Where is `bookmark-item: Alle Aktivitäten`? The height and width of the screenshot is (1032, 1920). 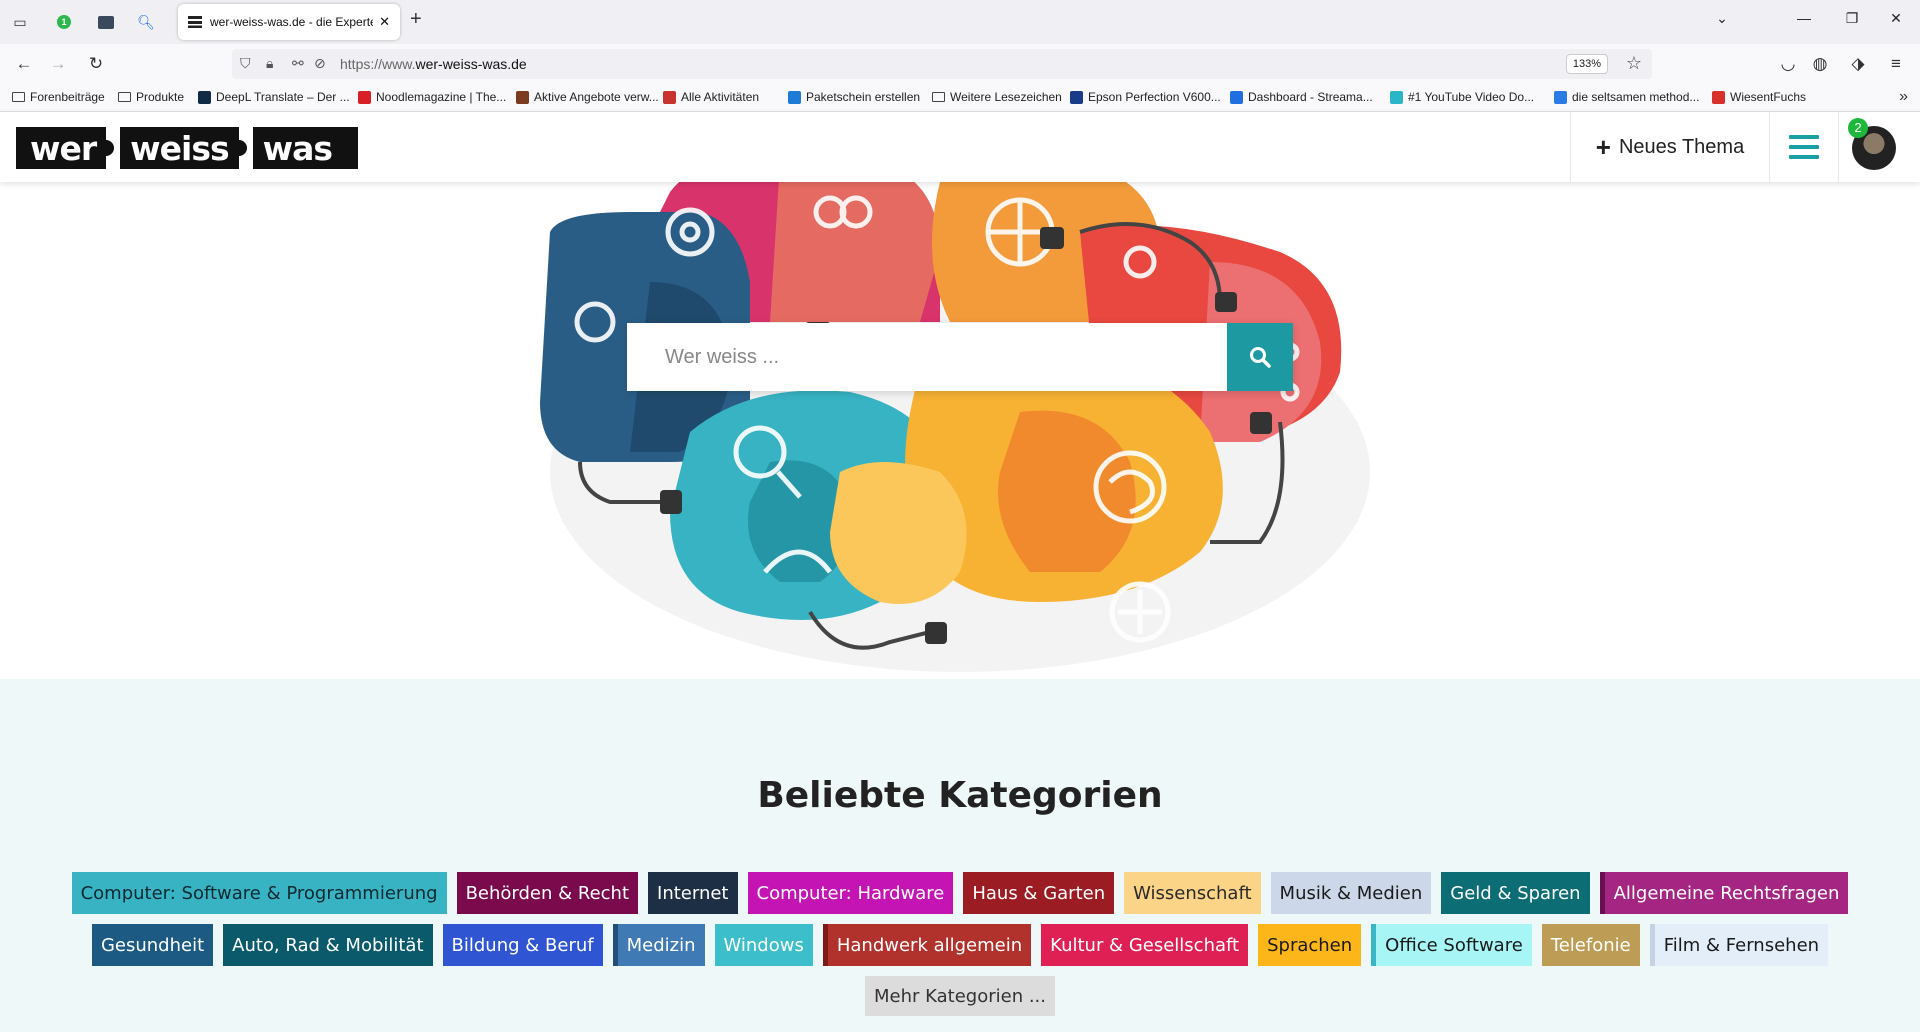
bookmark-item: Alle Aktivitäten is located at coordinates (711, 97).